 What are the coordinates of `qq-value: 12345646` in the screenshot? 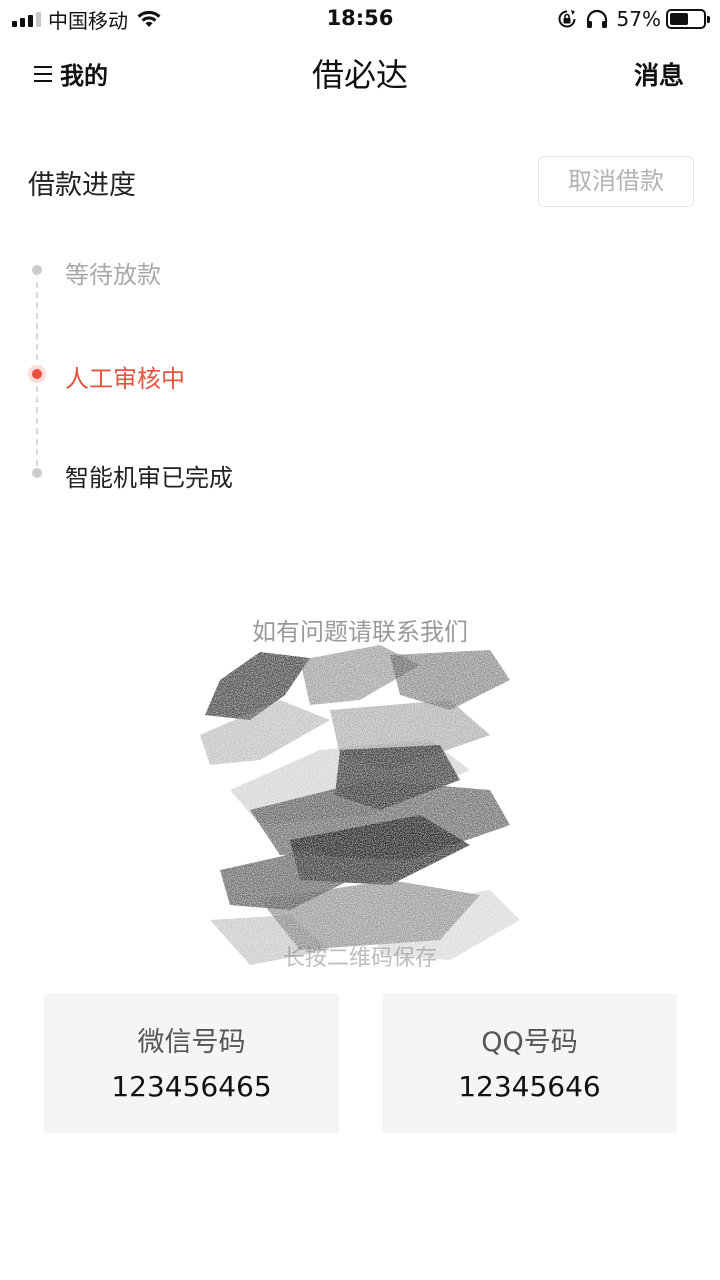 It's located at (529, 1086).